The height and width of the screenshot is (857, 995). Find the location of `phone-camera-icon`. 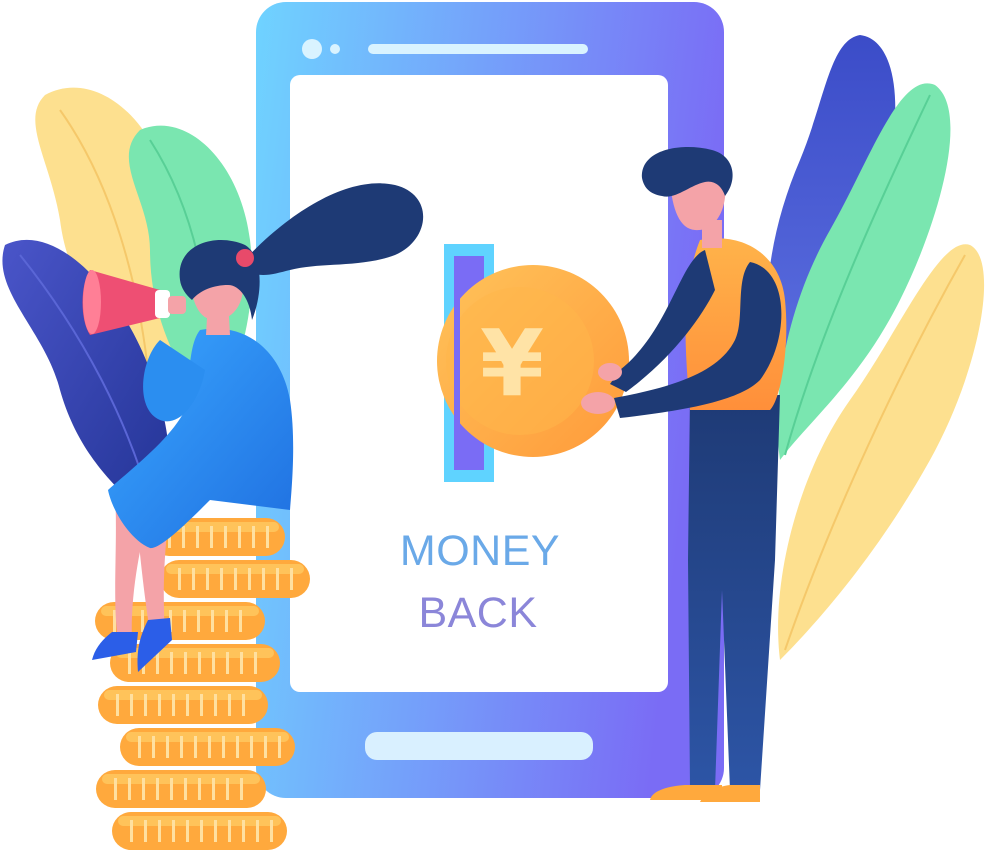

phone-camera-icon is located at coordinates (312, 49).